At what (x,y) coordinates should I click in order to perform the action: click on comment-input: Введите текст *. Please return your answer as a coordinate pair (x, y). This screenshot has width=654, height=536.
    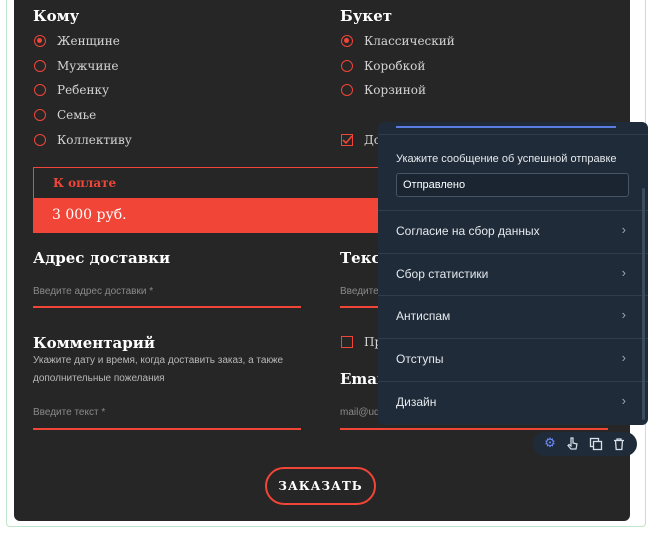
    Looking at the image, I should click on (167, 416).